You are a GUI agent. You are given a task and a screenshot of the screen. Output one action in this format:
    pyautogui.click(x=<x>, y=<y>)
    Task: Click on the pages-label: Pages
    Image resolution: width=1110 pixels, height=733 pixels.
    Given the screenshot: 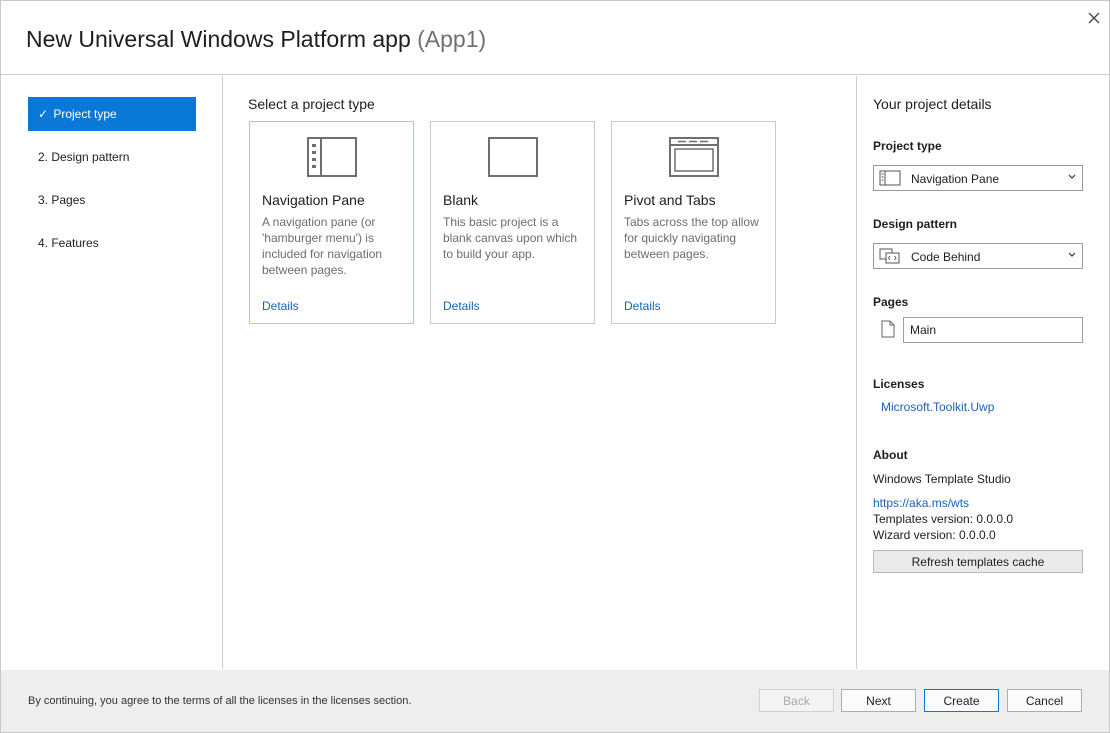 What is the action you would take?
    pyautogui.click(x=891, y=302)
    